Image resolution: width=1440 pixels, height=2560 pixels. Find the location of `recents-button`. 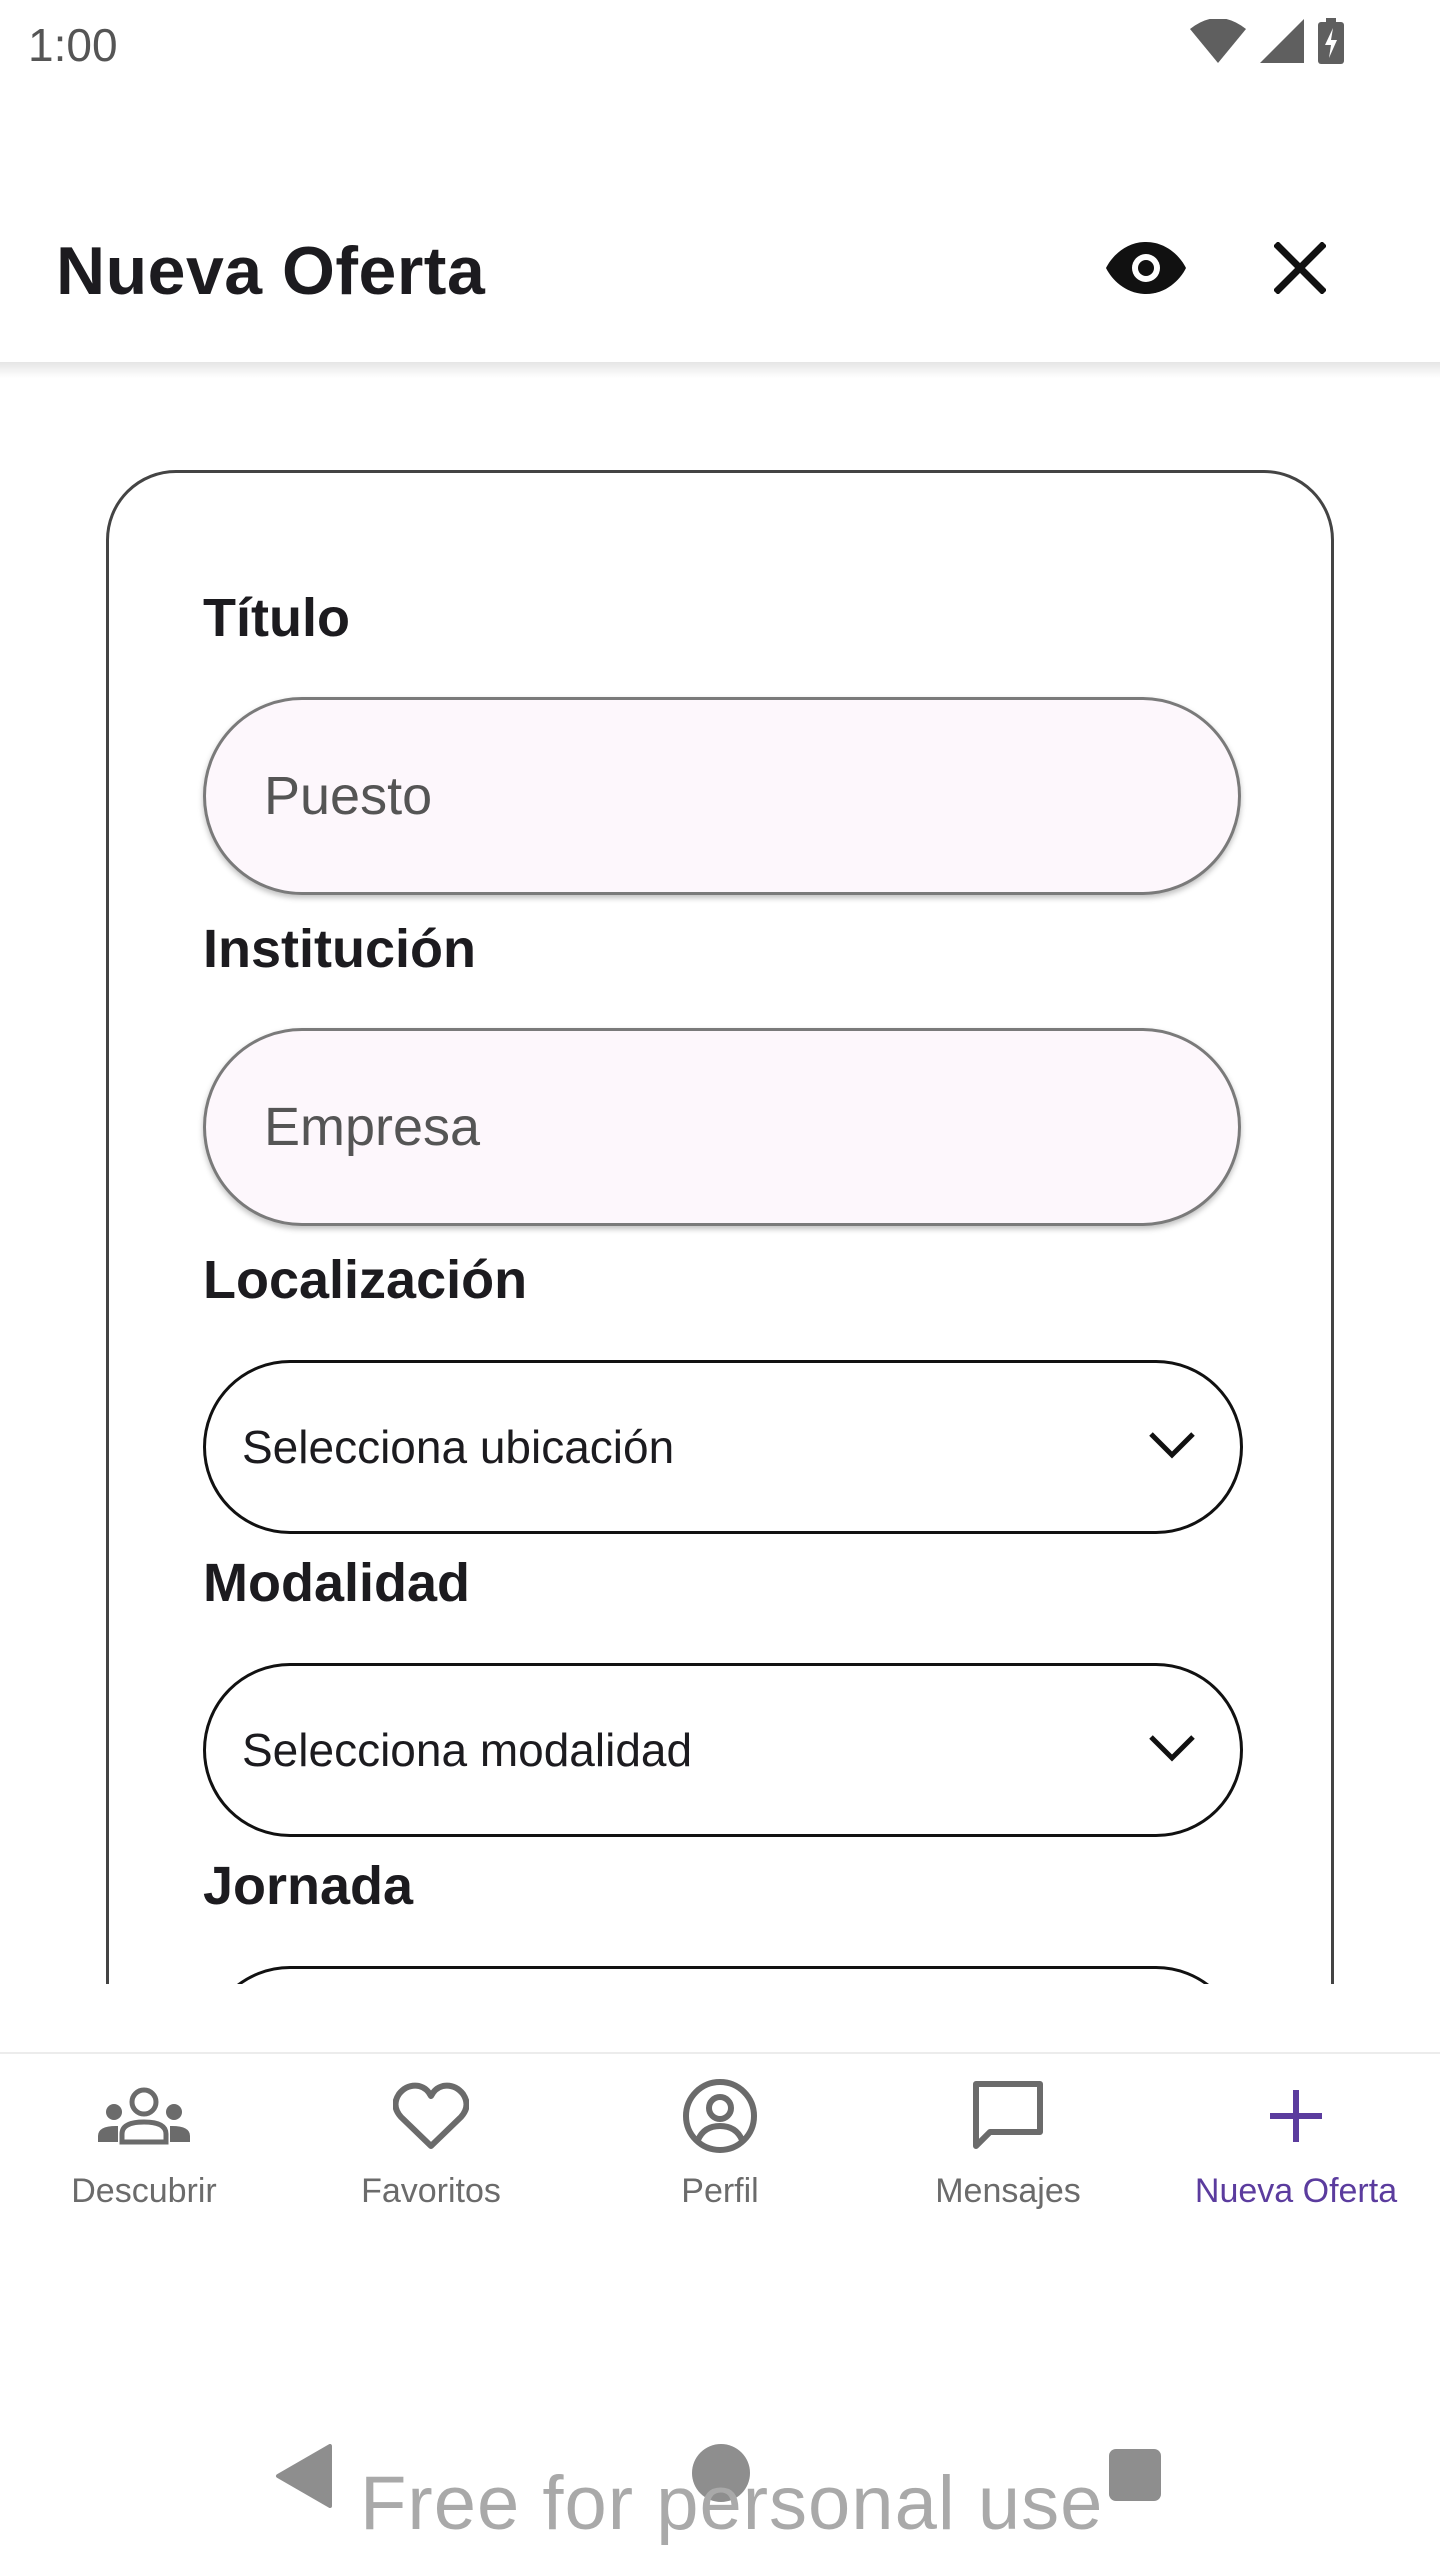

recents-button is located at coordinates (1135, 2477).